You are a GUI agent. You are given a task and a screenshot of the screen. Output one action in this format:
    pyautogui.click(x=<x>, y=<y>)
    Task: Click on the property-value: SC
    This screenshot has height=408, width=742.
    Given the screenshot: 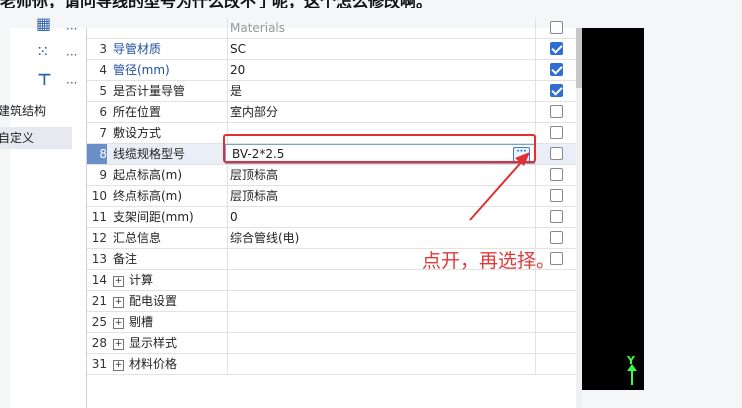 What is the action you would take?
    pyautogui.click(x=380, y=49)
    